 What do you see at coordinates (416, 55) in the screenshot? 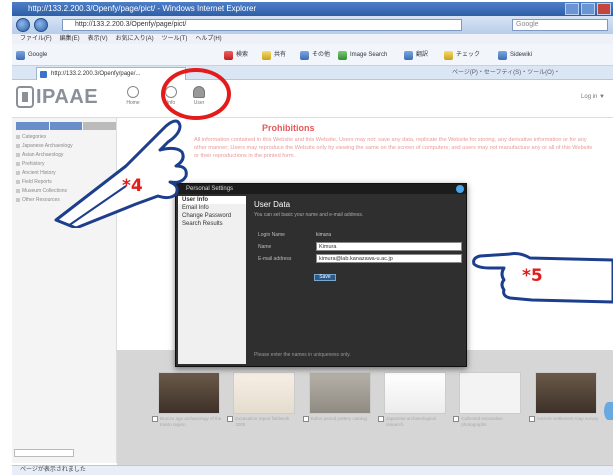
I see `translate-button: 翻訳` at bounding box center [416, 55].